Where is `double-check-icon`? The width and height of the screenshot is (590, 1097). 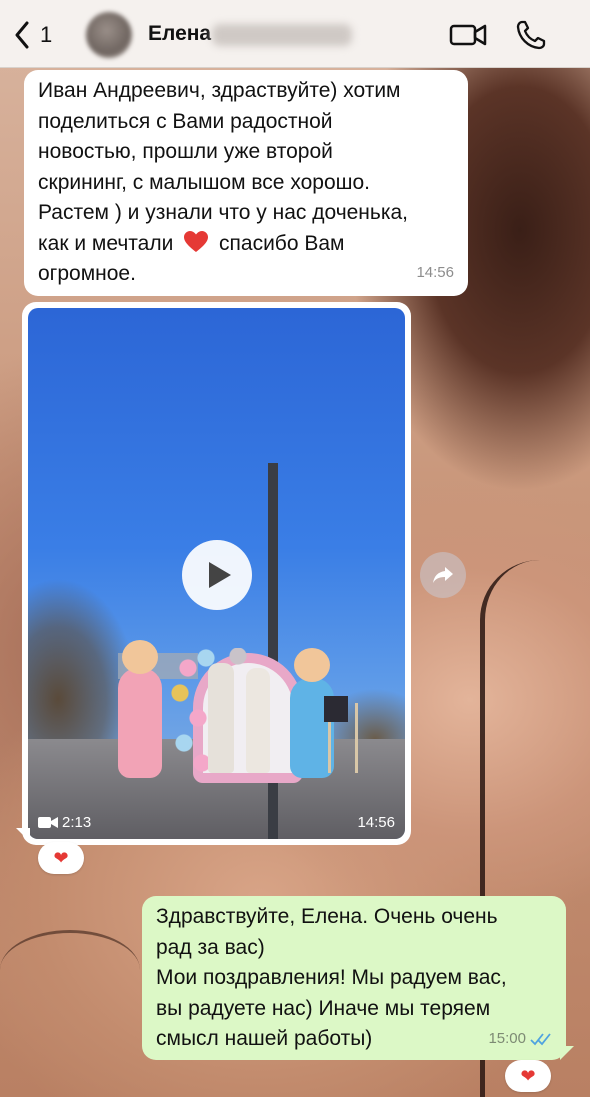 double-check-icon is located at coordinates (540, 1039).